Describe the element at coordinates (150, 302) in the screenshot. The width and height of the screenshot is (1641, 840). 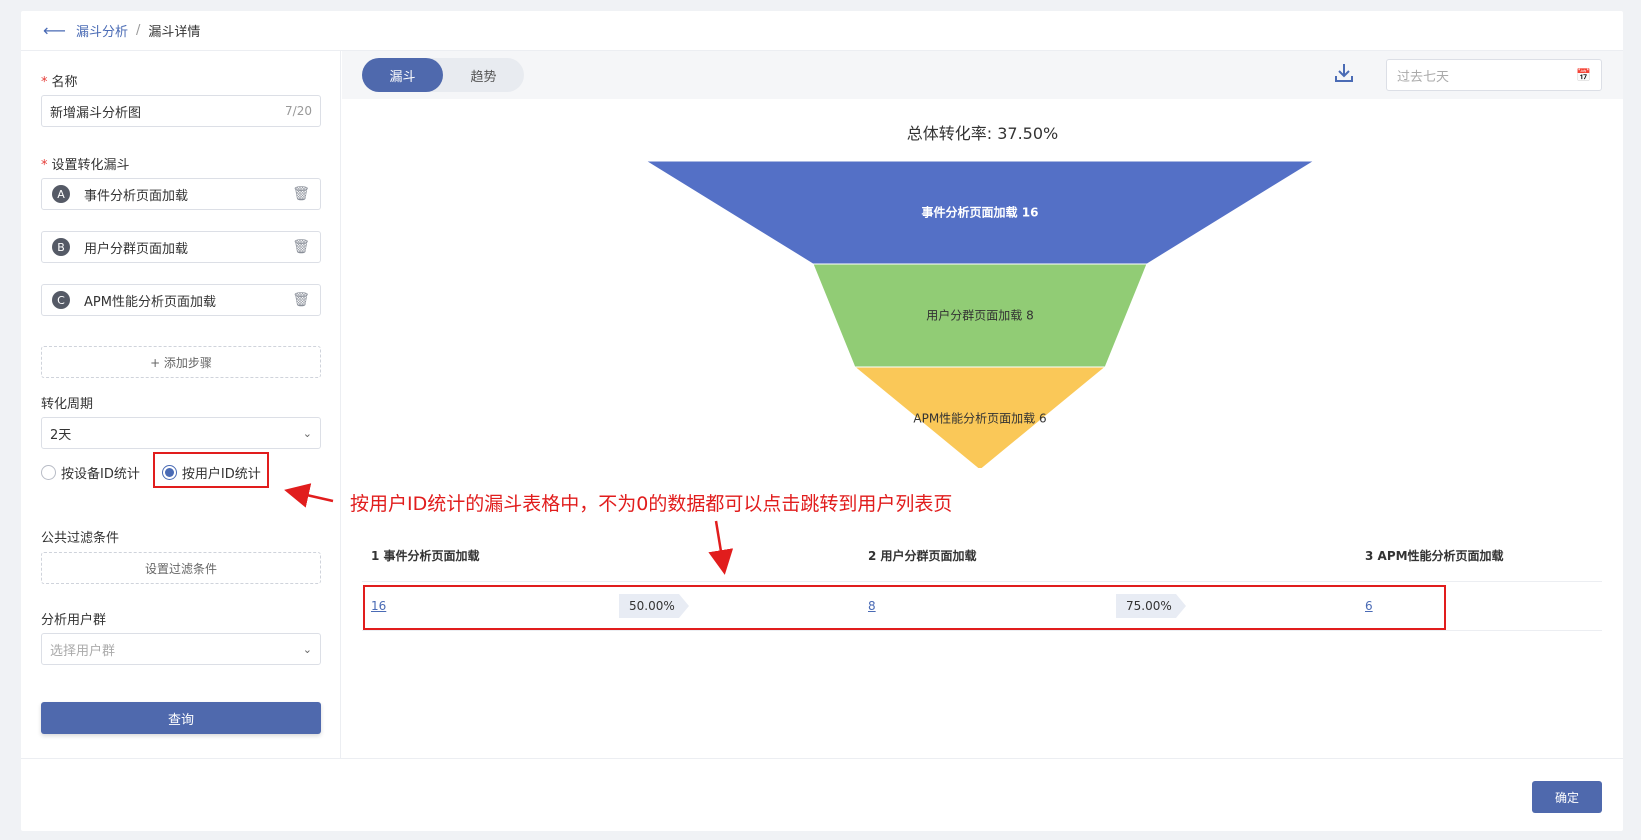
I see `step-label-c: APM性能分析页面加载` at that location.